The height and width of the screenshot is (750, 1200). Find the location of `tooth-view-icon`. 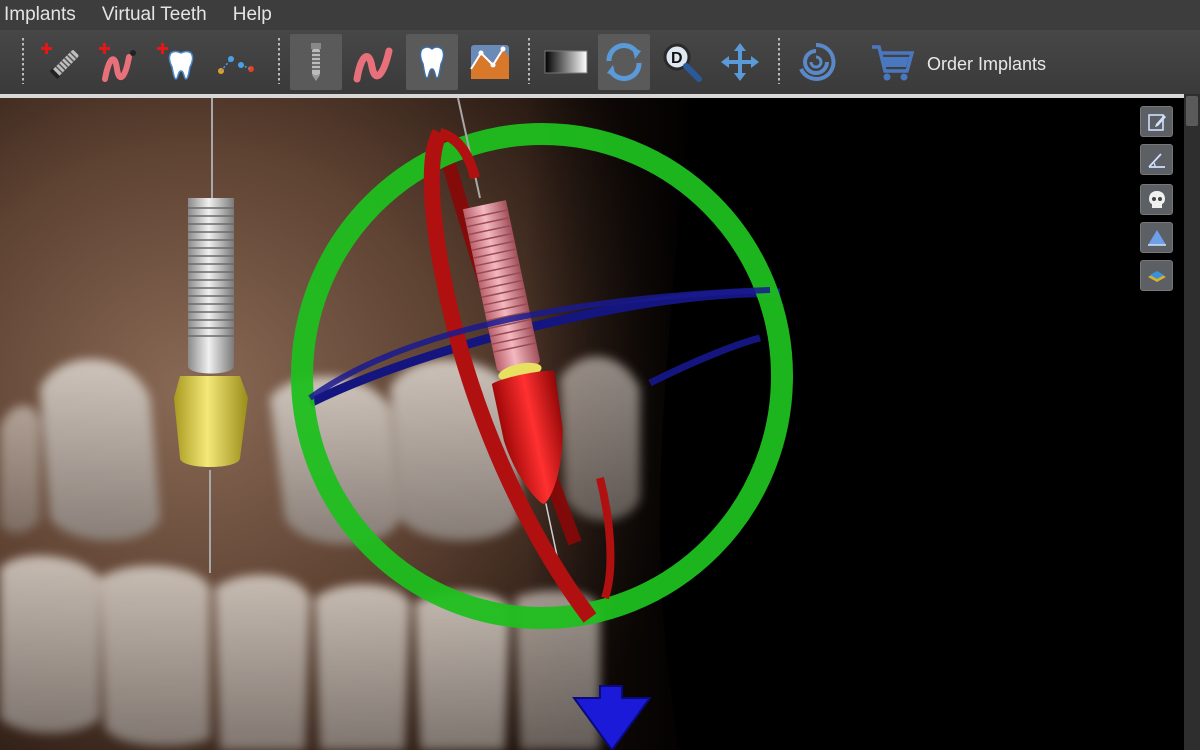

tooth-view-icon is located at coordinates (432, 62).